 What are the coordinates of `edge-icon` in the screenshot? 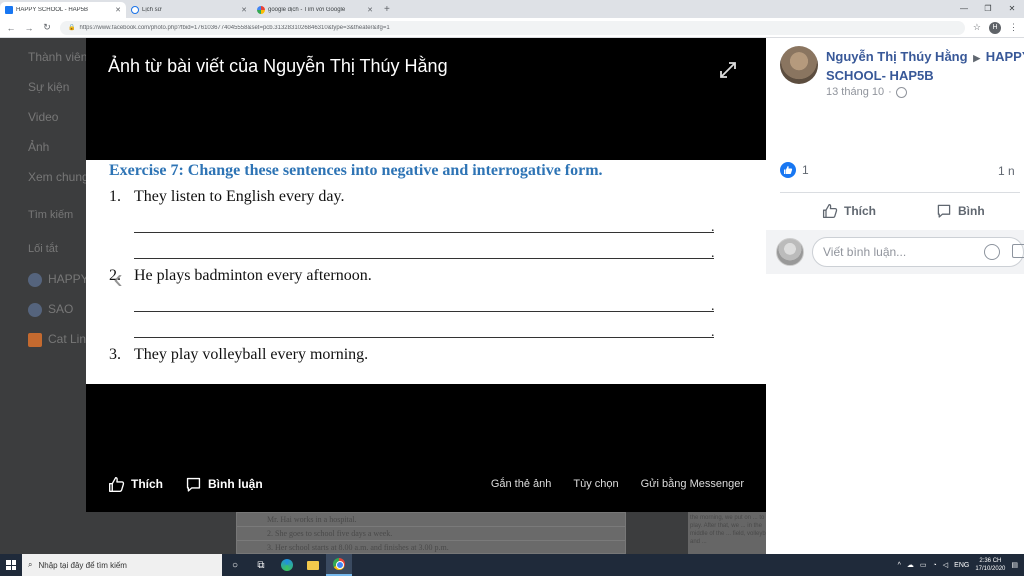 It's located at (287, 565).